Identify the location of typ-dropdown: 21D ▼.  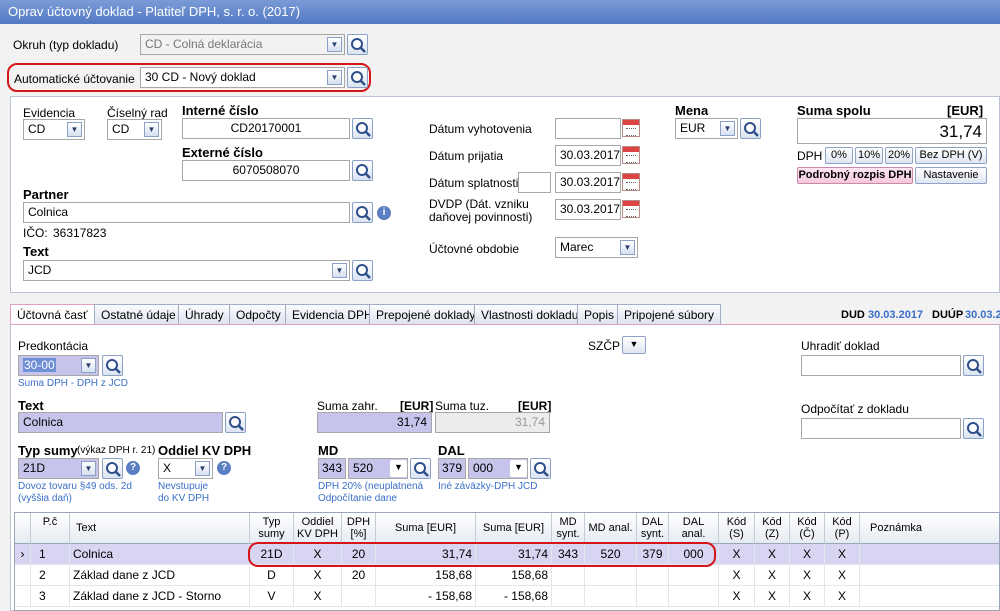
(58, 468).